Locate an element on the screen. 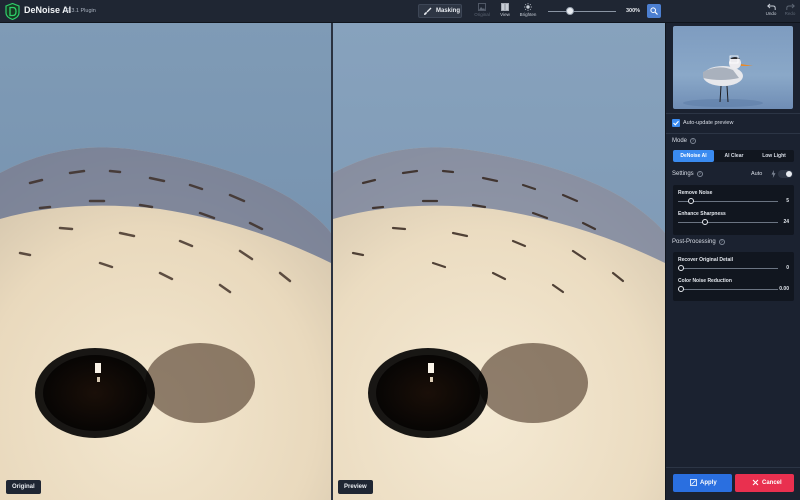 The image size is (800, 500). masking-button: Masking is located at coordinates (440, 11).